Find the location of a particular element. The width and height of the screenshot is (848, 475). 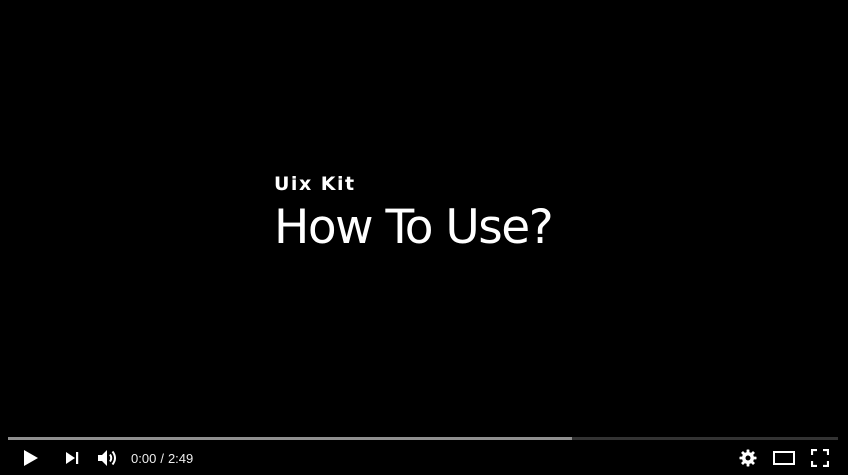

current-time: 0:00 is located at coordinates (144, 458).